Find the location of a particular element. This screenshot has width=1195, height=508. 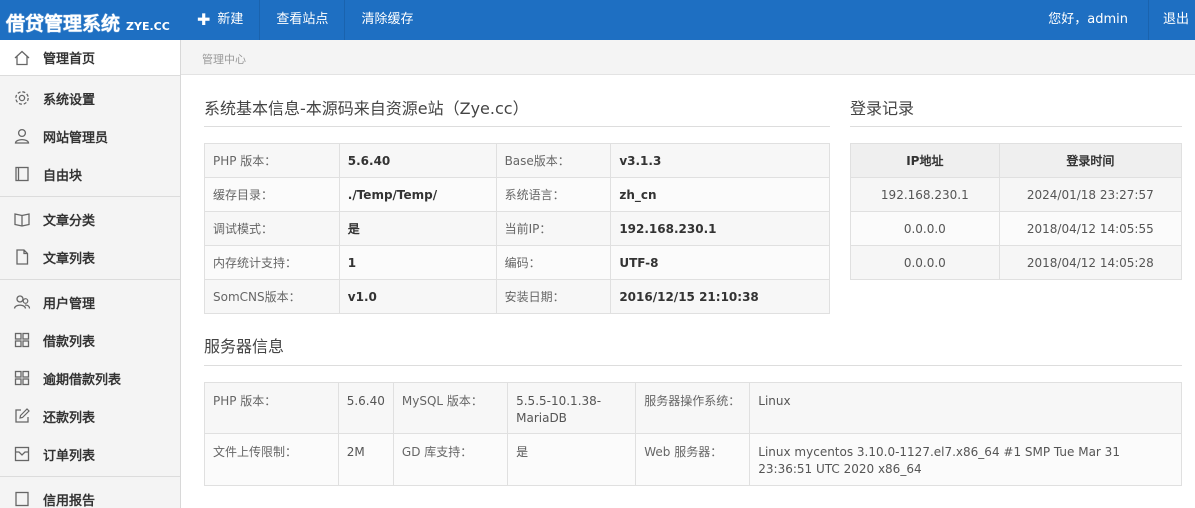

table-cell-ip: 0.0.0.0 is located at coordinates (925, 262).